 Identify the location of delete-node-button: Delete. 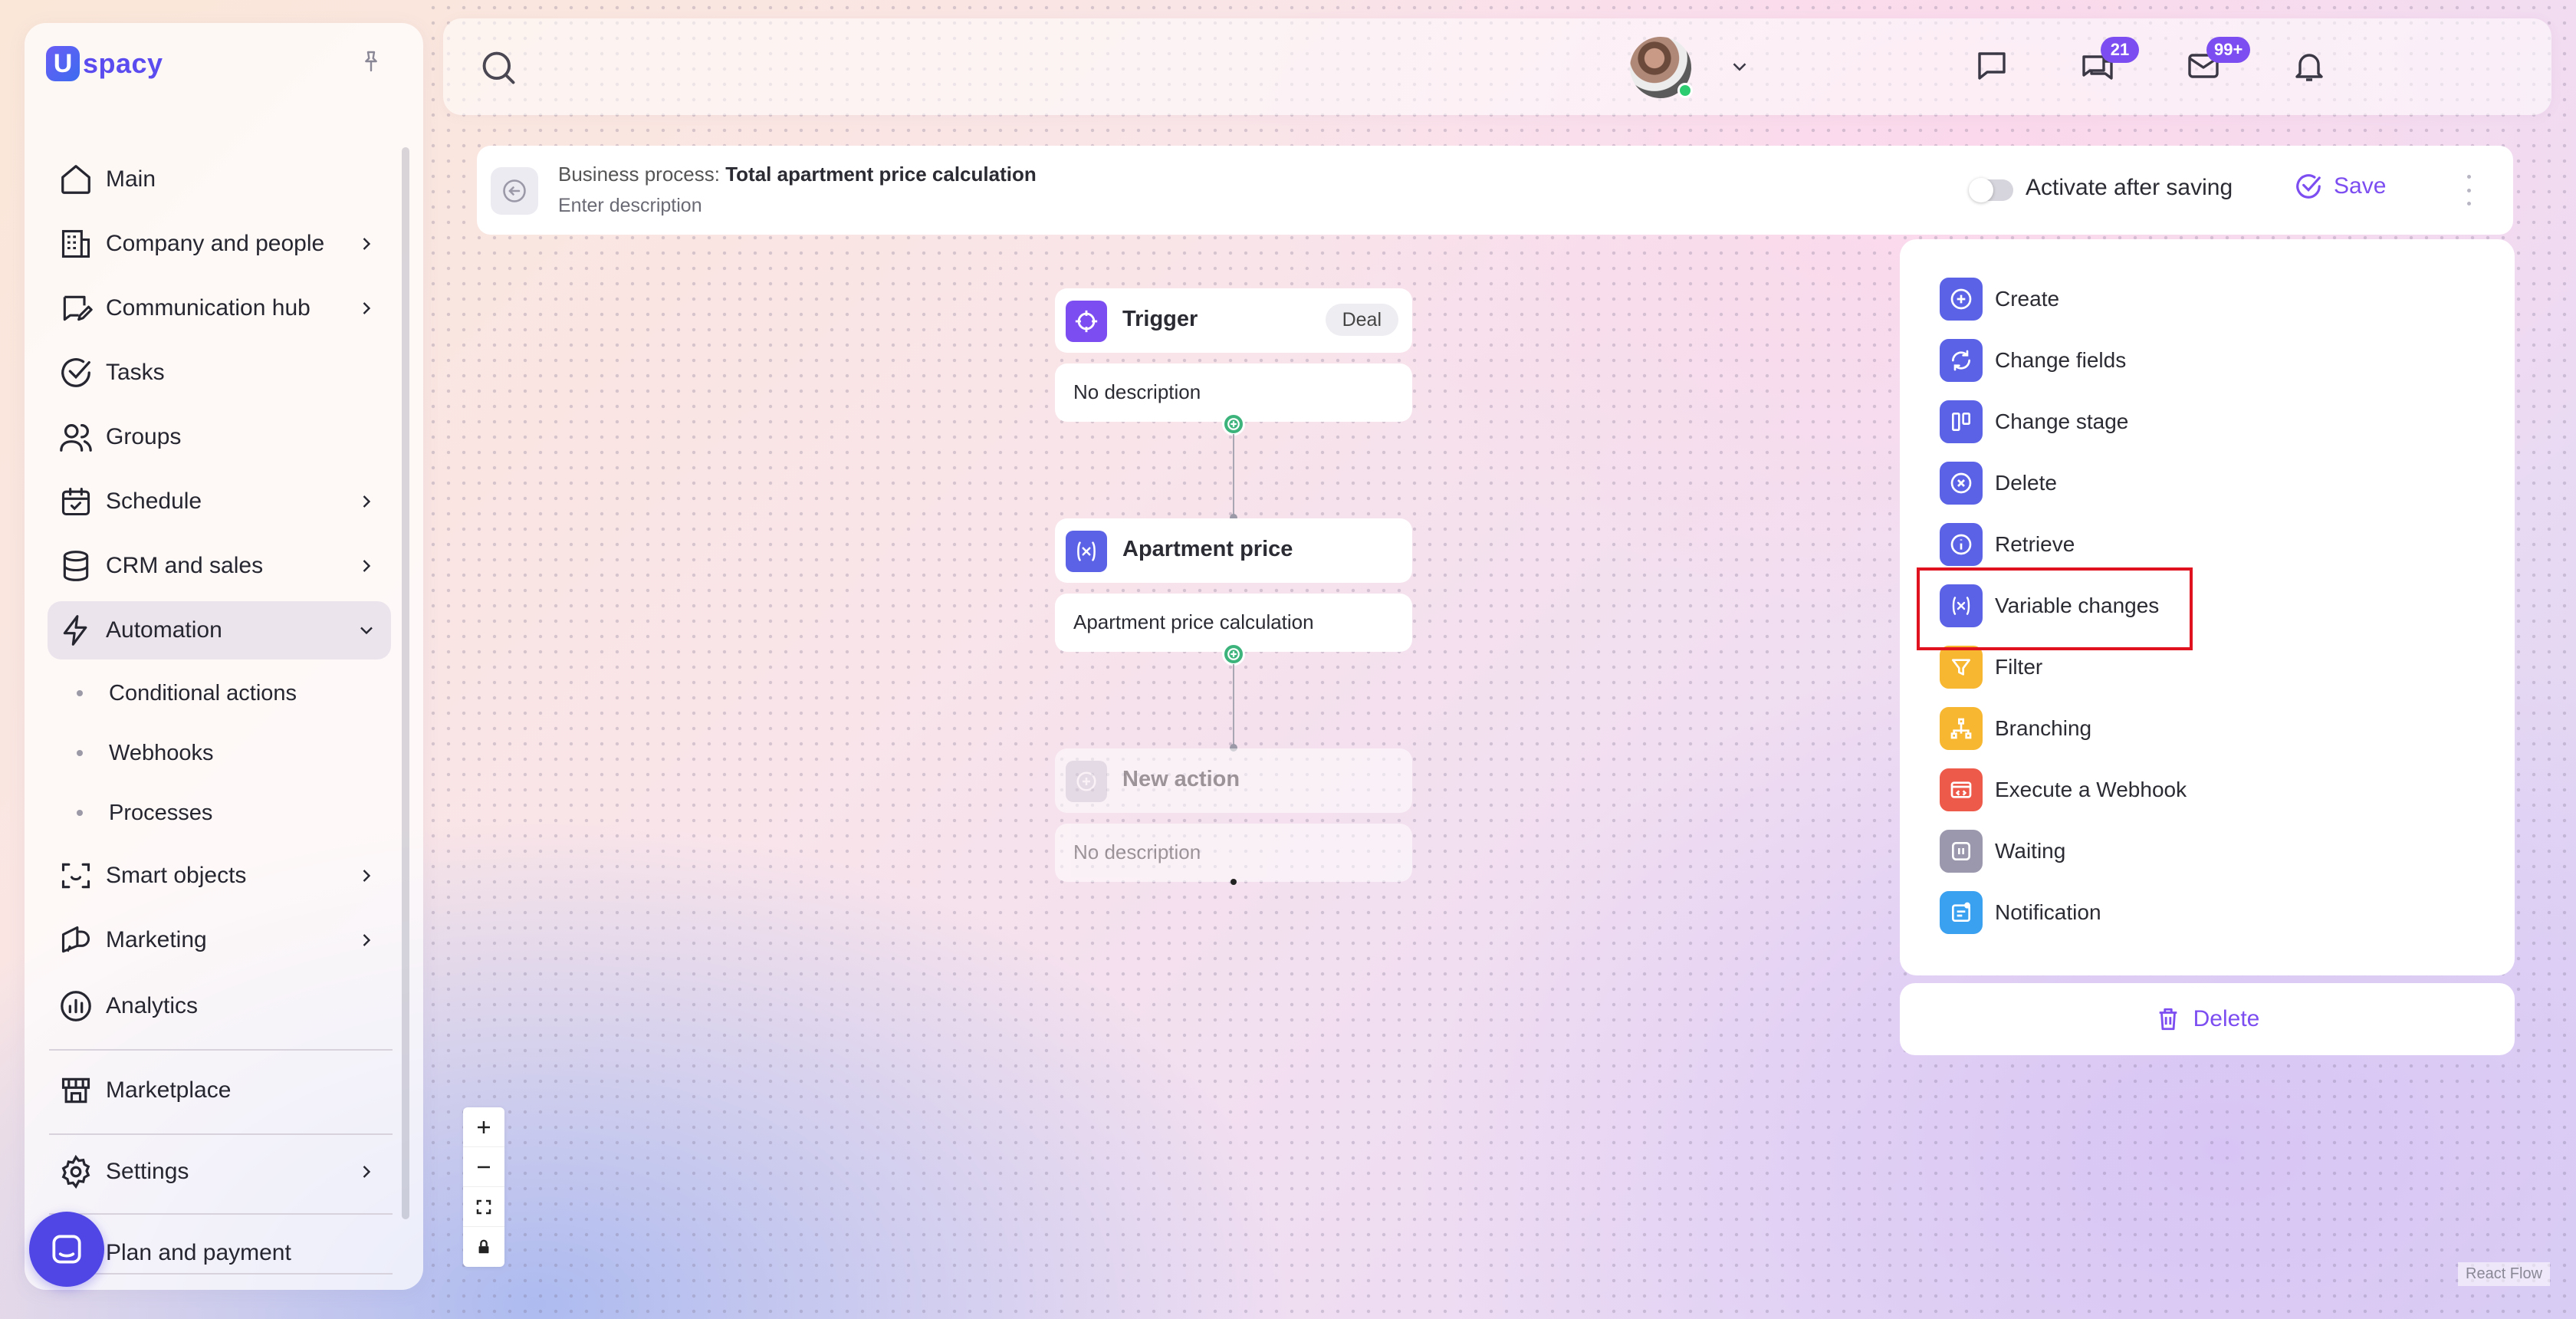
(2207, 1019).